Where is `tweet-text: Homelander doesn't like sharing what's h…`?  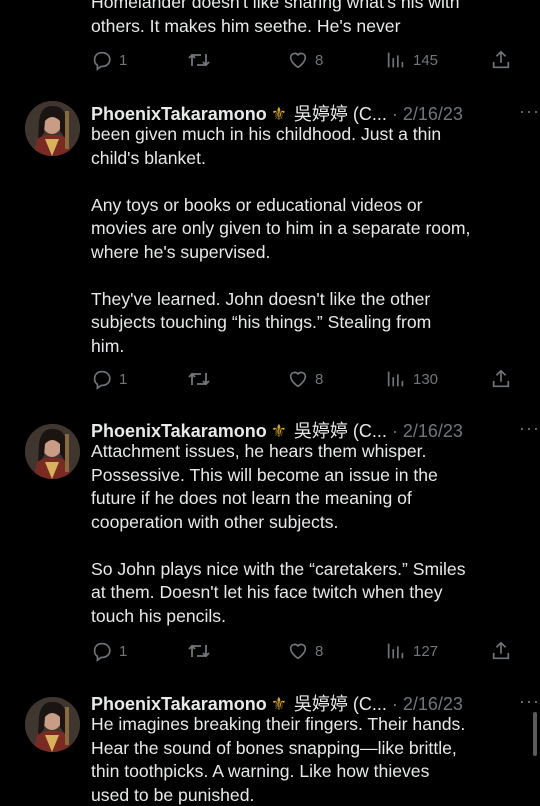
tweet-text: Homelander doesn't like sharing what's h… is located at coordinates (275, 18).